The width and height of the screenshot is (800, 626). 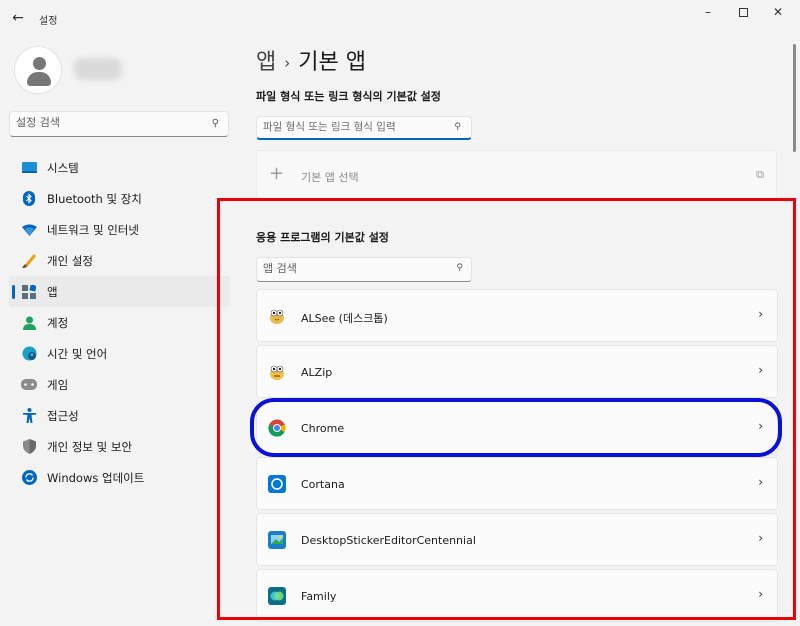 I want to click on shield-icon, so click(x=29, y=447).